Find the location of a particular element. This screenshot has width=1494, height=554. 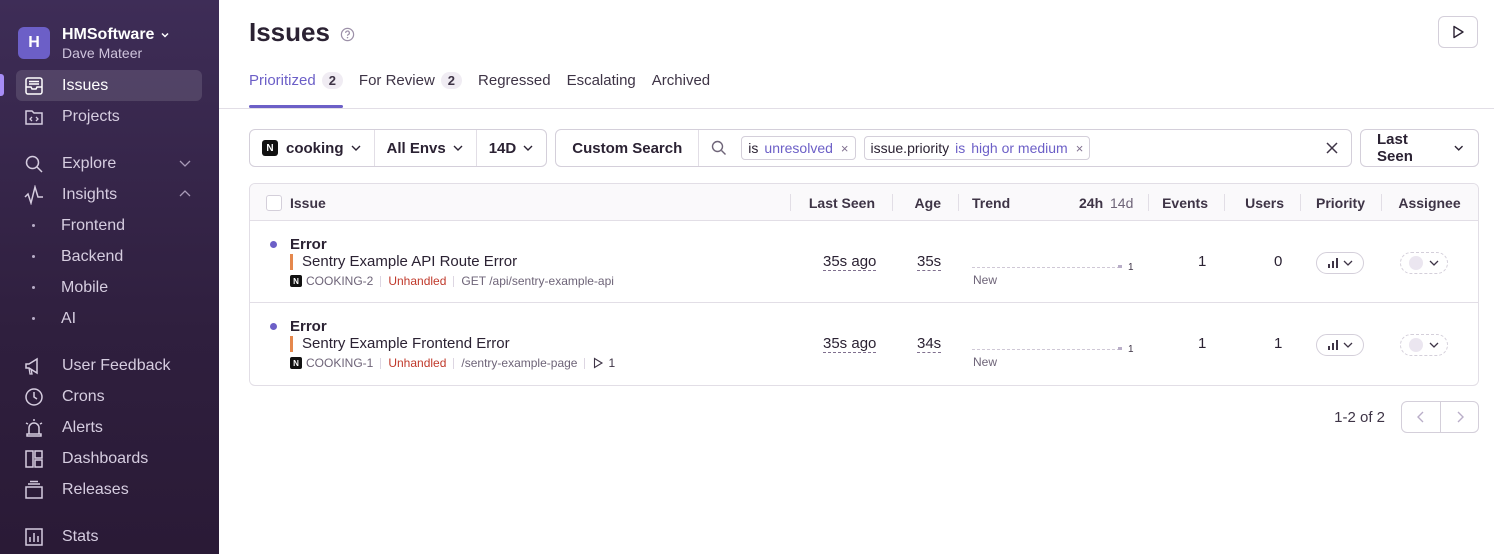

header-priority: Priority is located at coordinates (1340, 202).